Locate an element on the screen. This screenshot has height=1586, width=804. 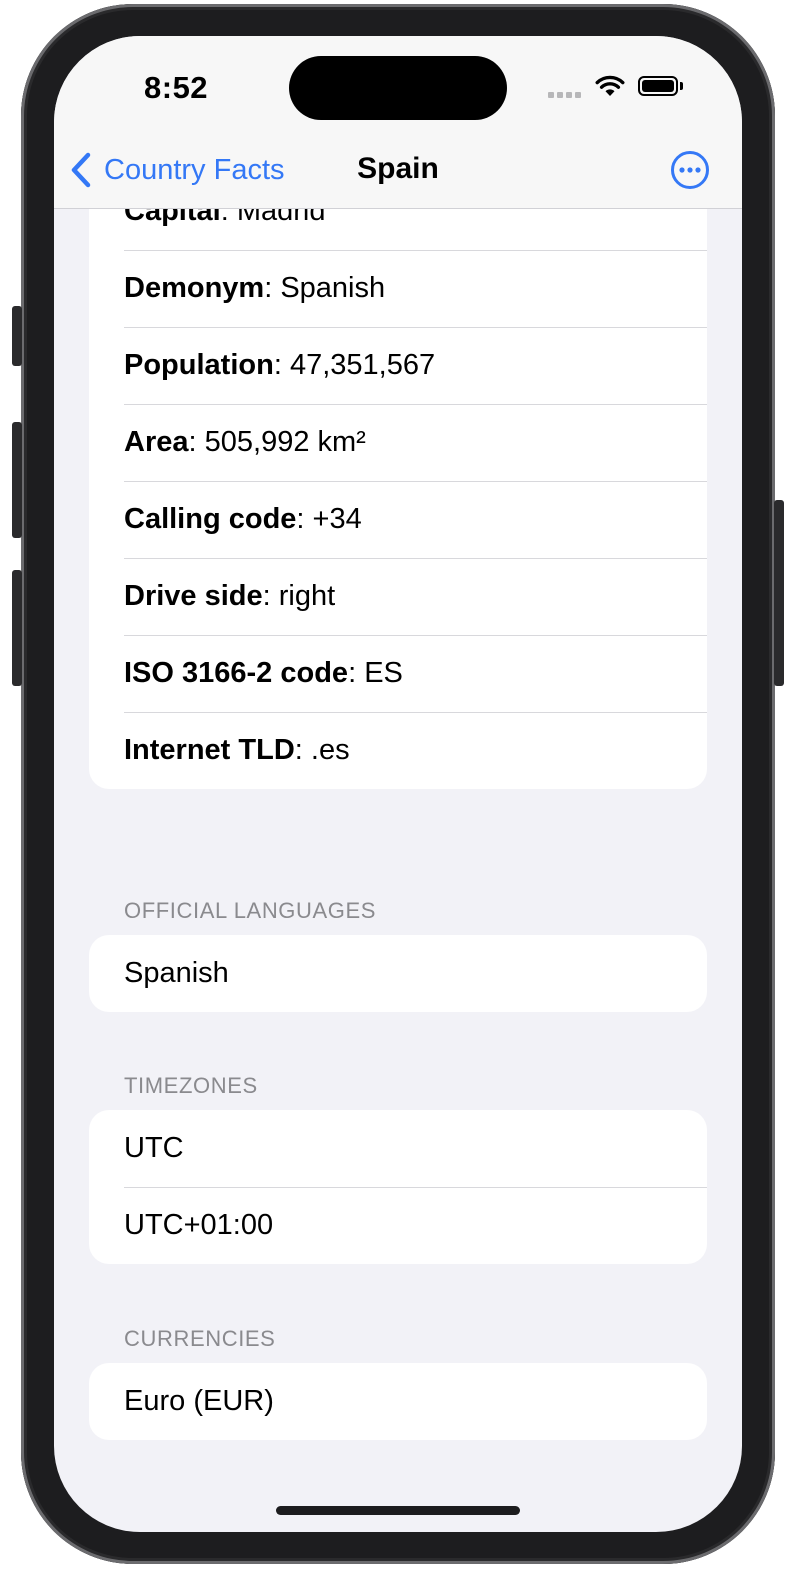
section-header-languages: OFFICIAL LANGUAGES is located at coordinates (250, 910).